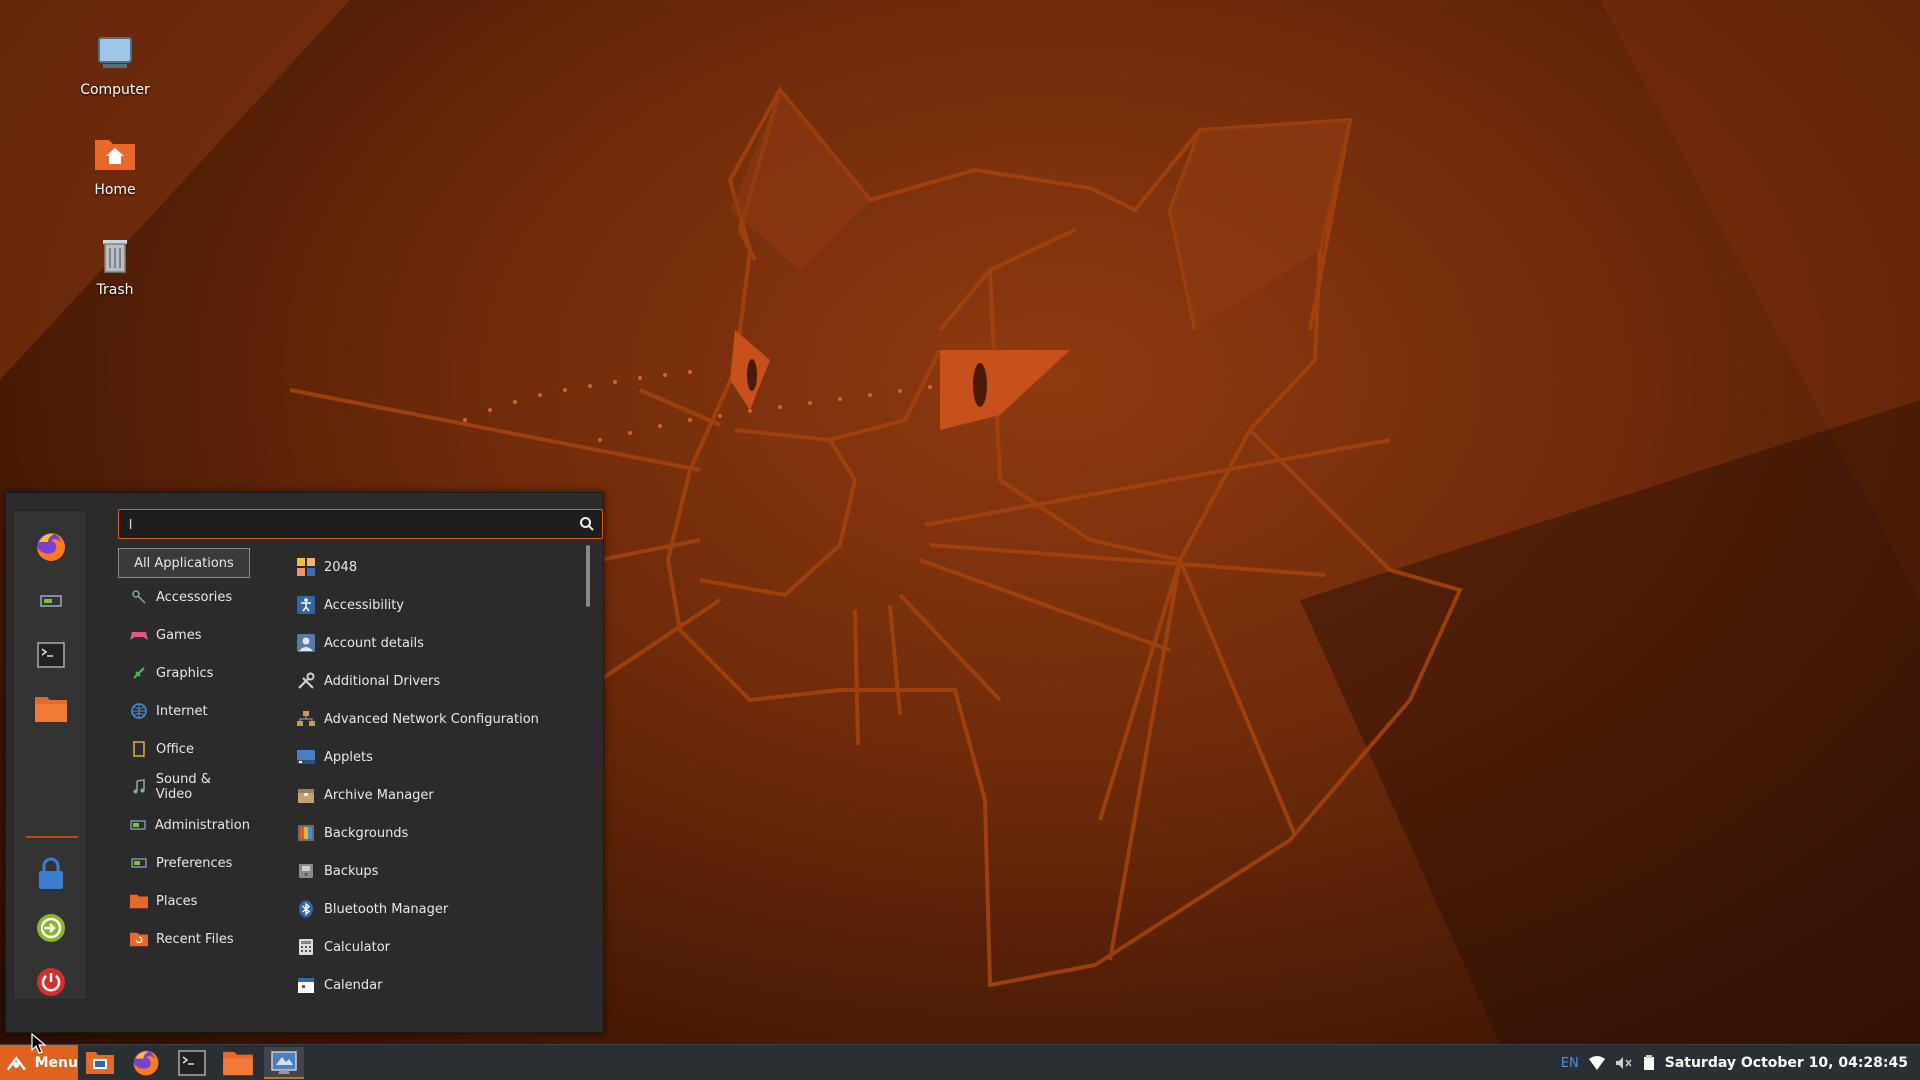 The width and height of the screenshot is (1920, 1080). Describe the element at coordinates (446, 871) in the screenshot. I see `app-backups: Backups` at that location.